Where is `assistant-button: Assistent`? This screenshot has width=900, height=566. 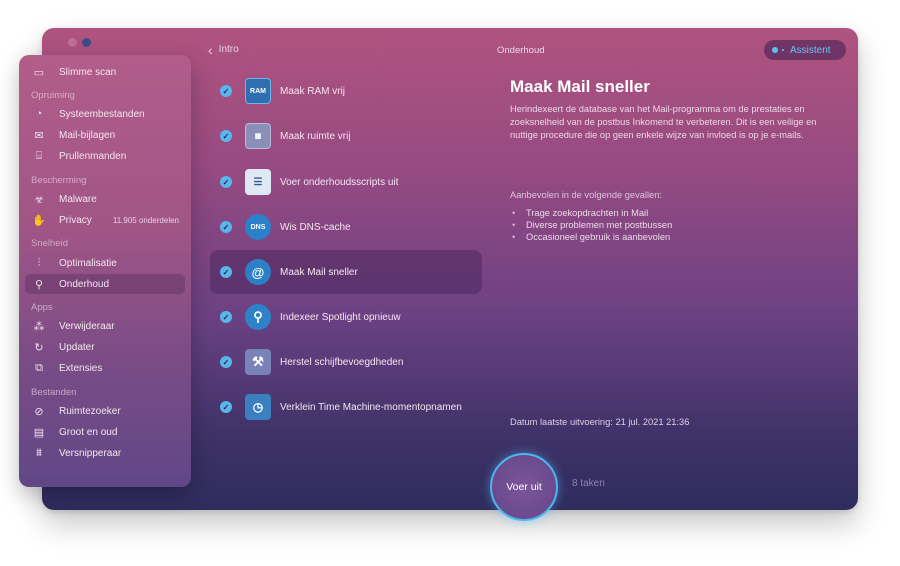
assistant-button: Assistent is located at coordinates (805, 50).